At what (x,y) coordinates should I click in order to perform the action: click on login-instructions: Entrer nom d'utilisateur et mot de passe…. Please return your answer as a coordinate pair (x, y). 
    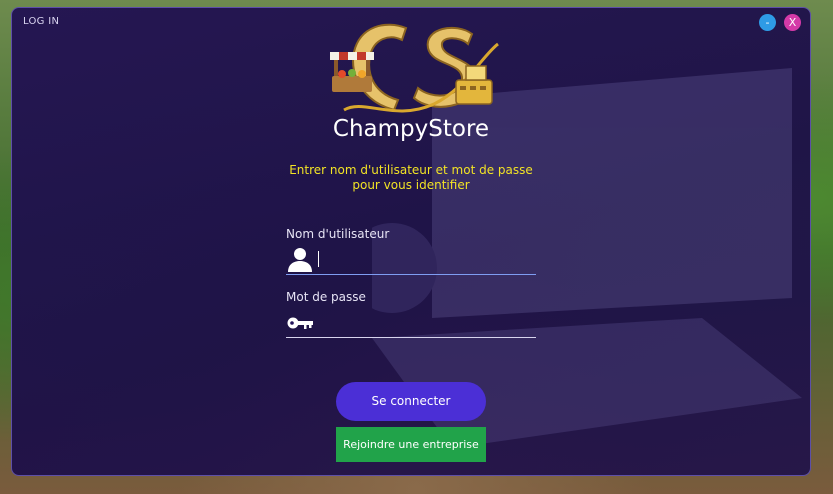
    Looking at the image, I should click on (411, 178).